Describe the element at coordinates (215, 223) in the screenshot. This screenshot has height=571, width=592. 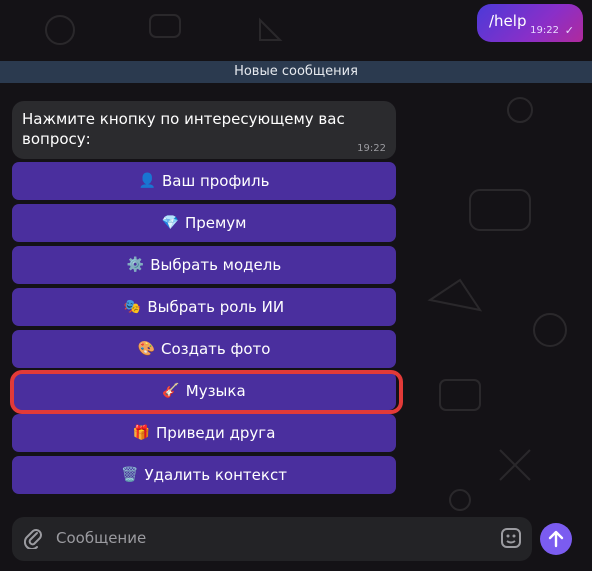
I see `button-label: Премум` at that location.